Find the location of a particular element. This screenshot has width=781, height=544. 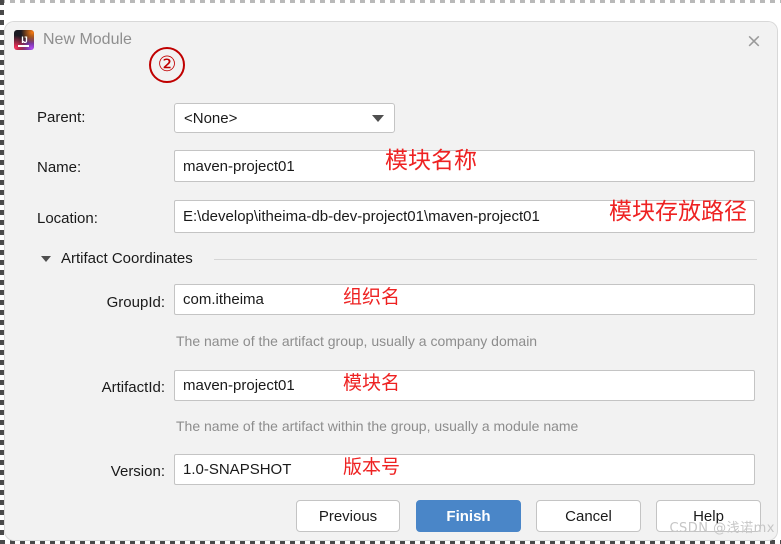

triangle-down-icon is located at coordinates (46, 259).